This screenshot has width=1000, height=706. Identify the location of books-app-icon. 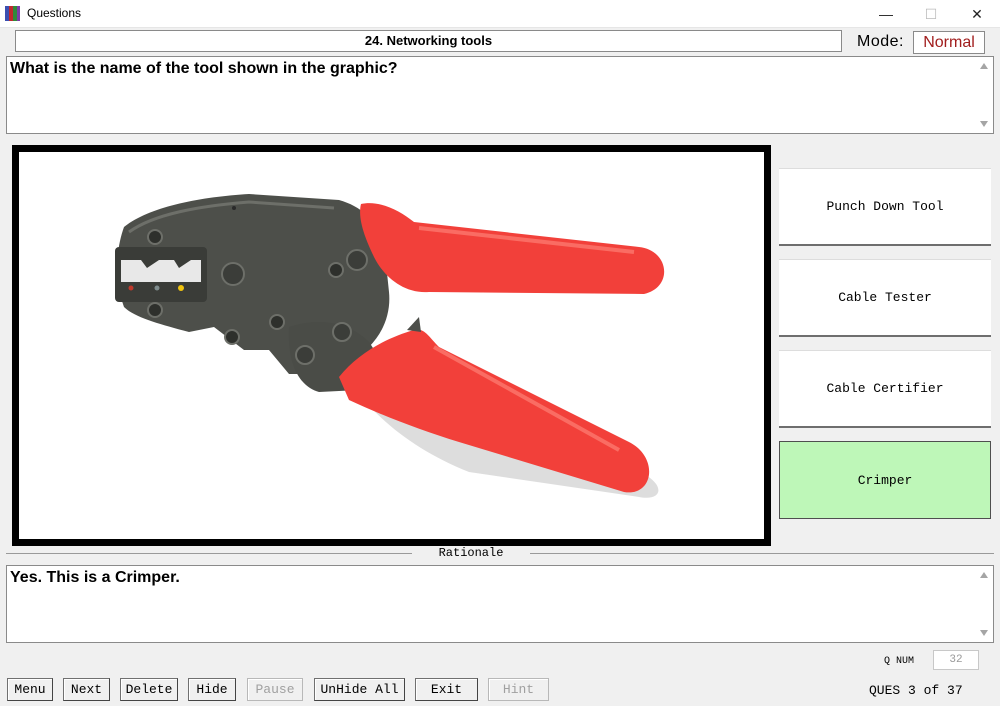
(12, 13).